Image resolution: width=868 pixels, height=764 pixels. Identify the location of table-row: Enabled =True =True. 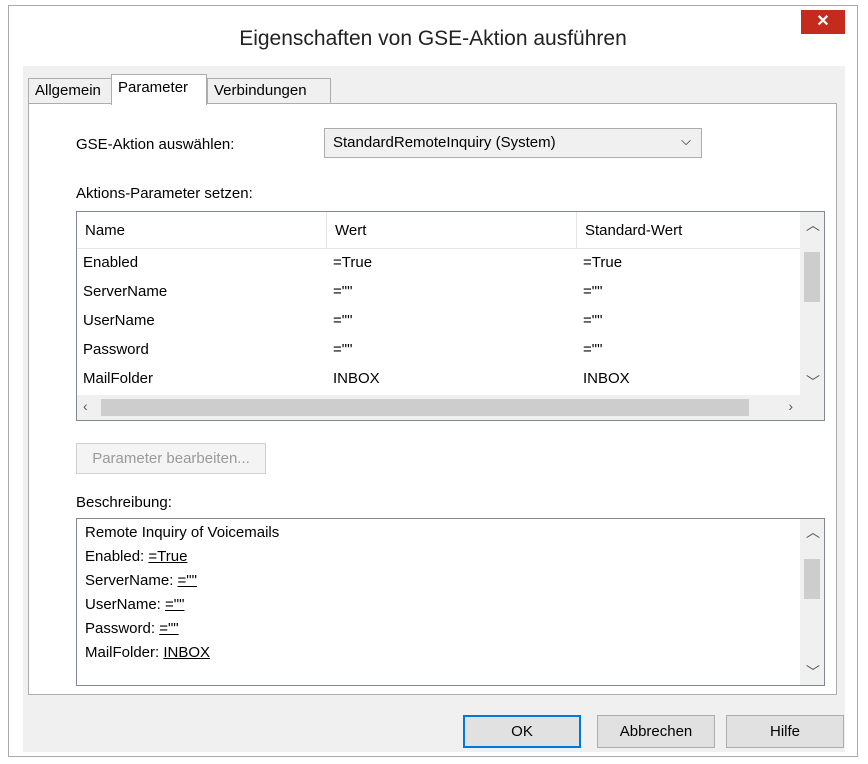
(439, 262).